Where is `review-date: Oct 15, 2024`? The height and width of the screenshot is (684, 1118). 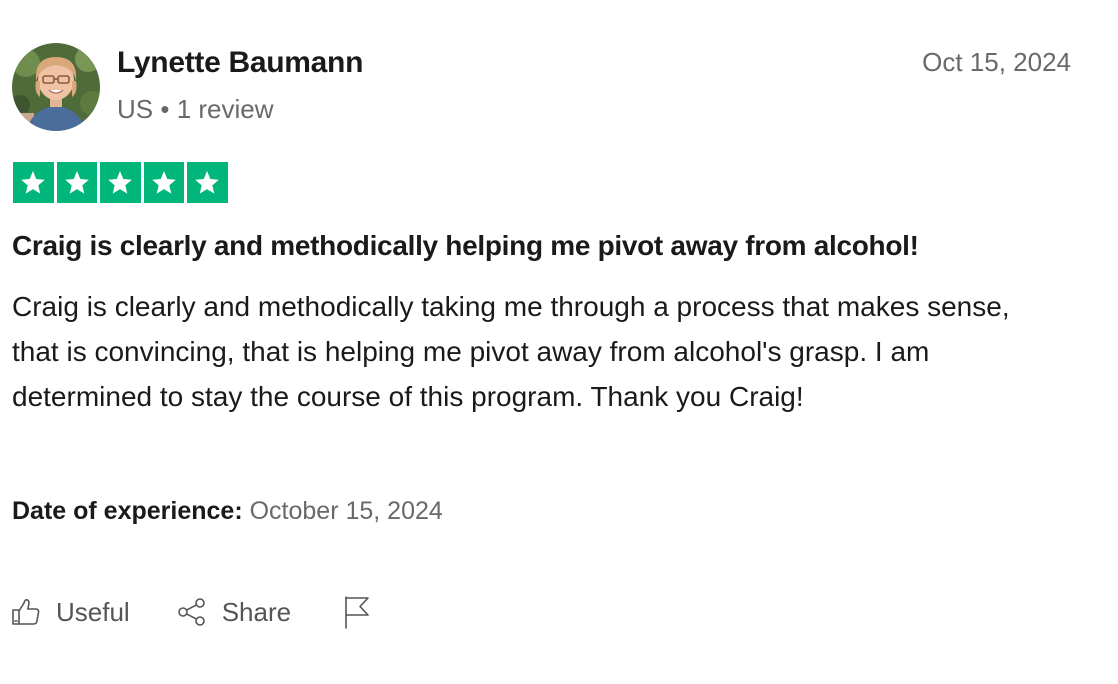 review-date: Oct 15, 2024 is located at coordinates (996, 62).